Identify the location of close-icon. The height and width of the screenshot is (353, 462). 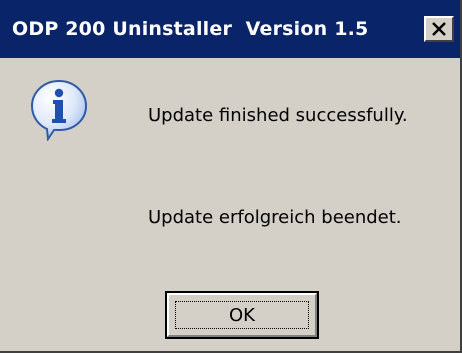
(439, 29).